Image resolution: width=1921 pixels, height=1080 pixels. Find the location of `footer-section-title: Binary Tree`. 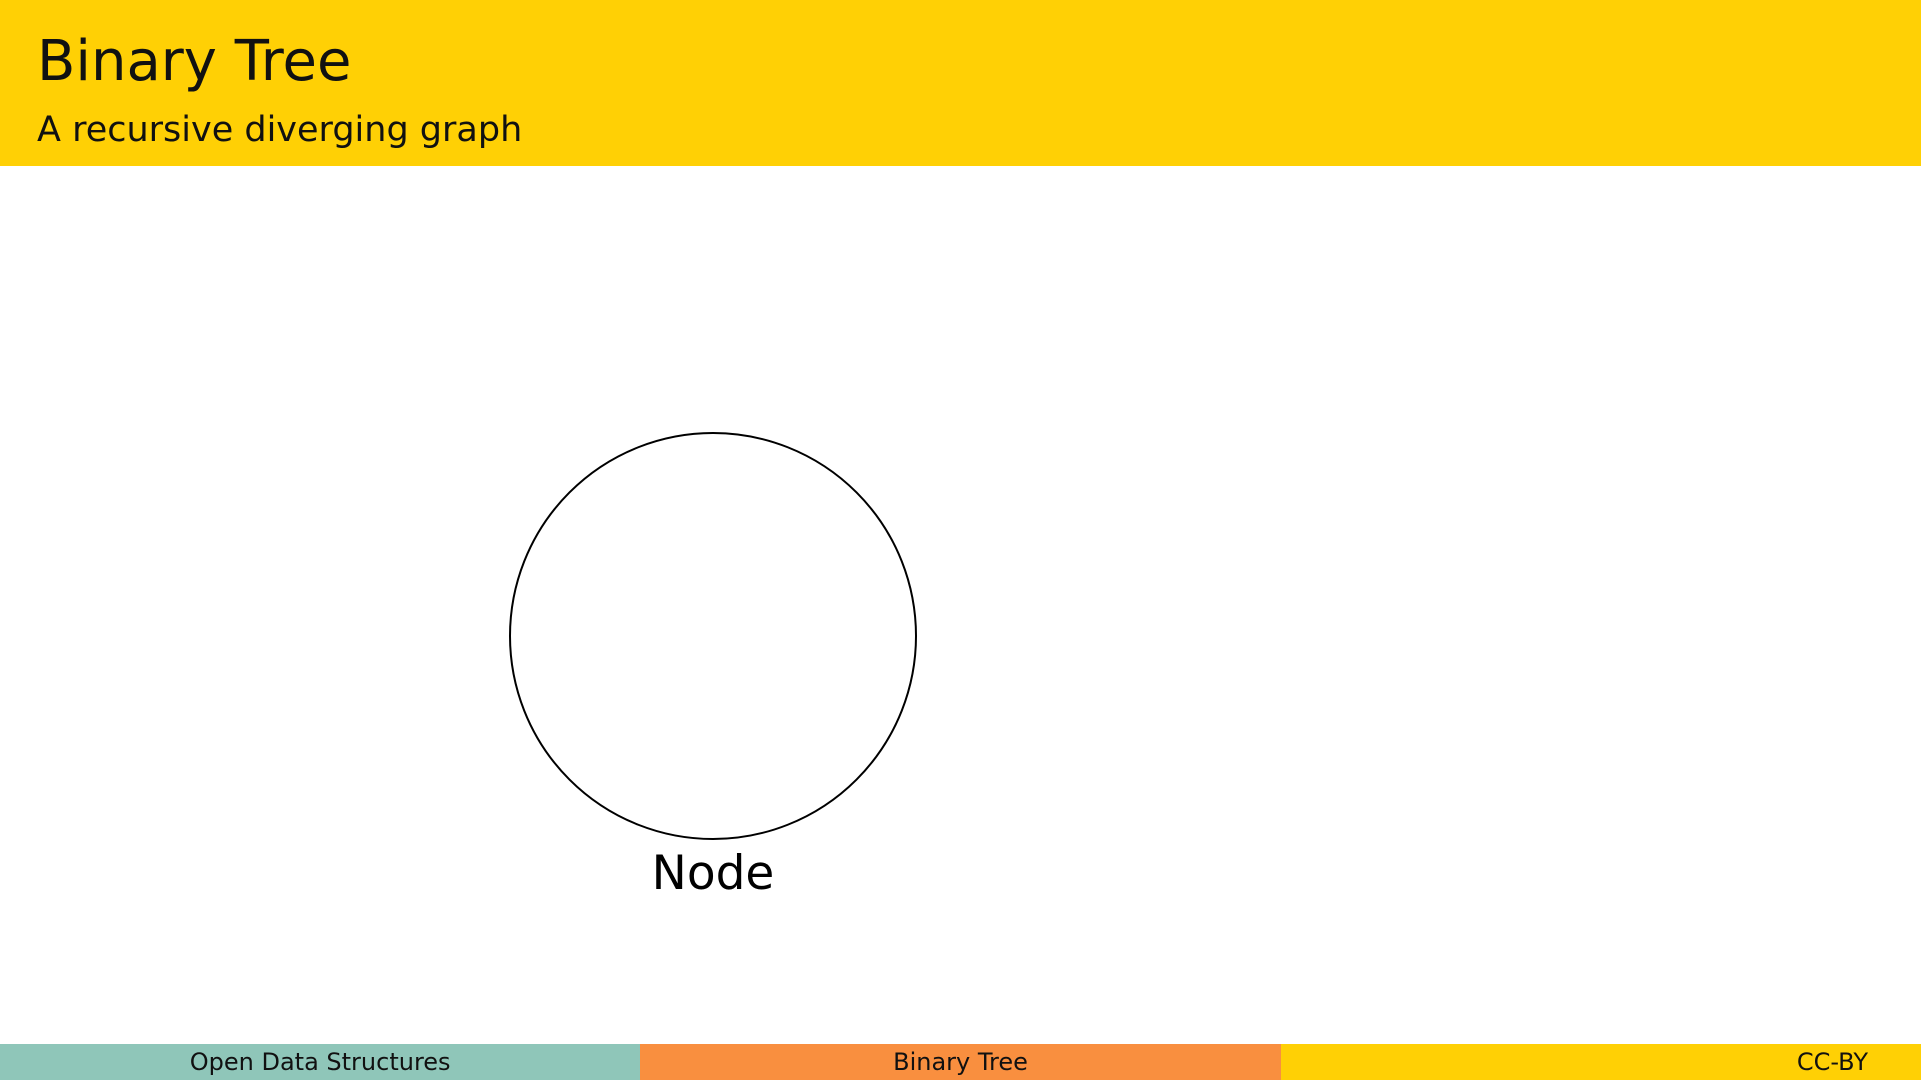

footer-section-title: Binary Tree is located at coordinates (960, 1062).